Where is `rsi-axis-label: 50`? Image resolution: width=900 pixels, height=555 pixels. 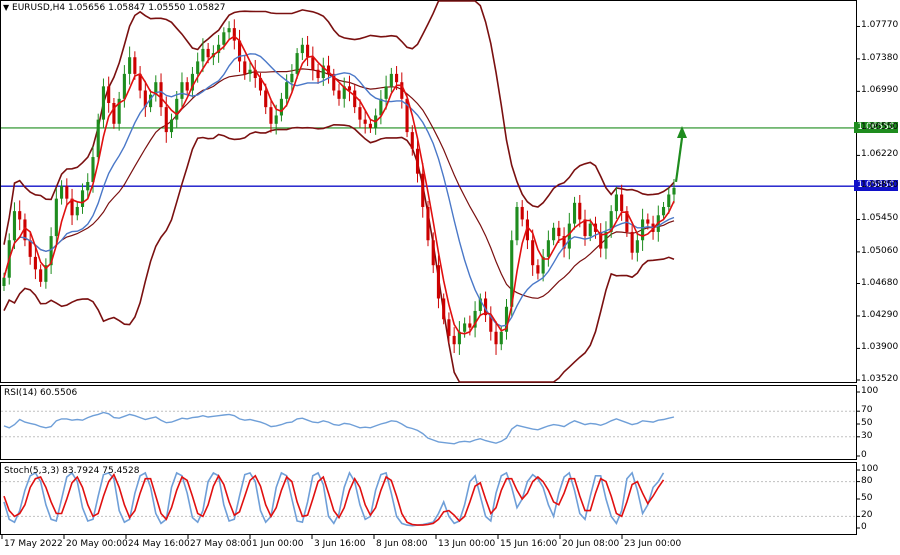
rsi-axis-label: 50 is located at coordinates (867, 423).